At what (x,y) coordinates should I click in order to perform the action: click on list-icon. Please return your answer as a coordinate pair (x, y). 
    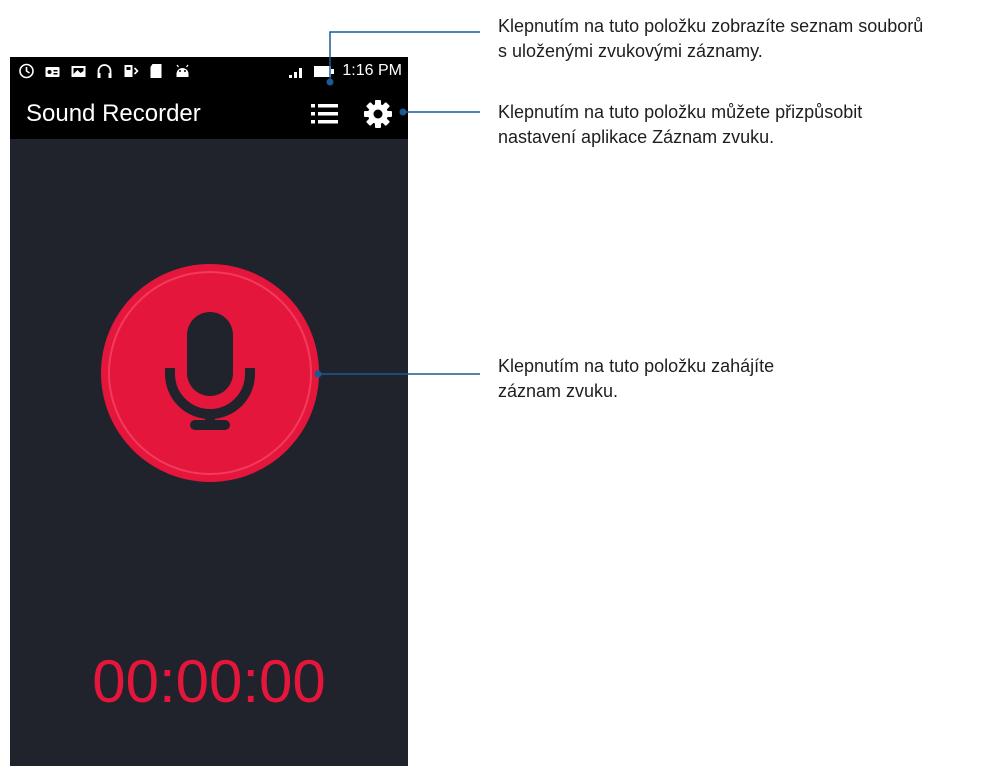
    Looking at the image, I should click on (325, 114).